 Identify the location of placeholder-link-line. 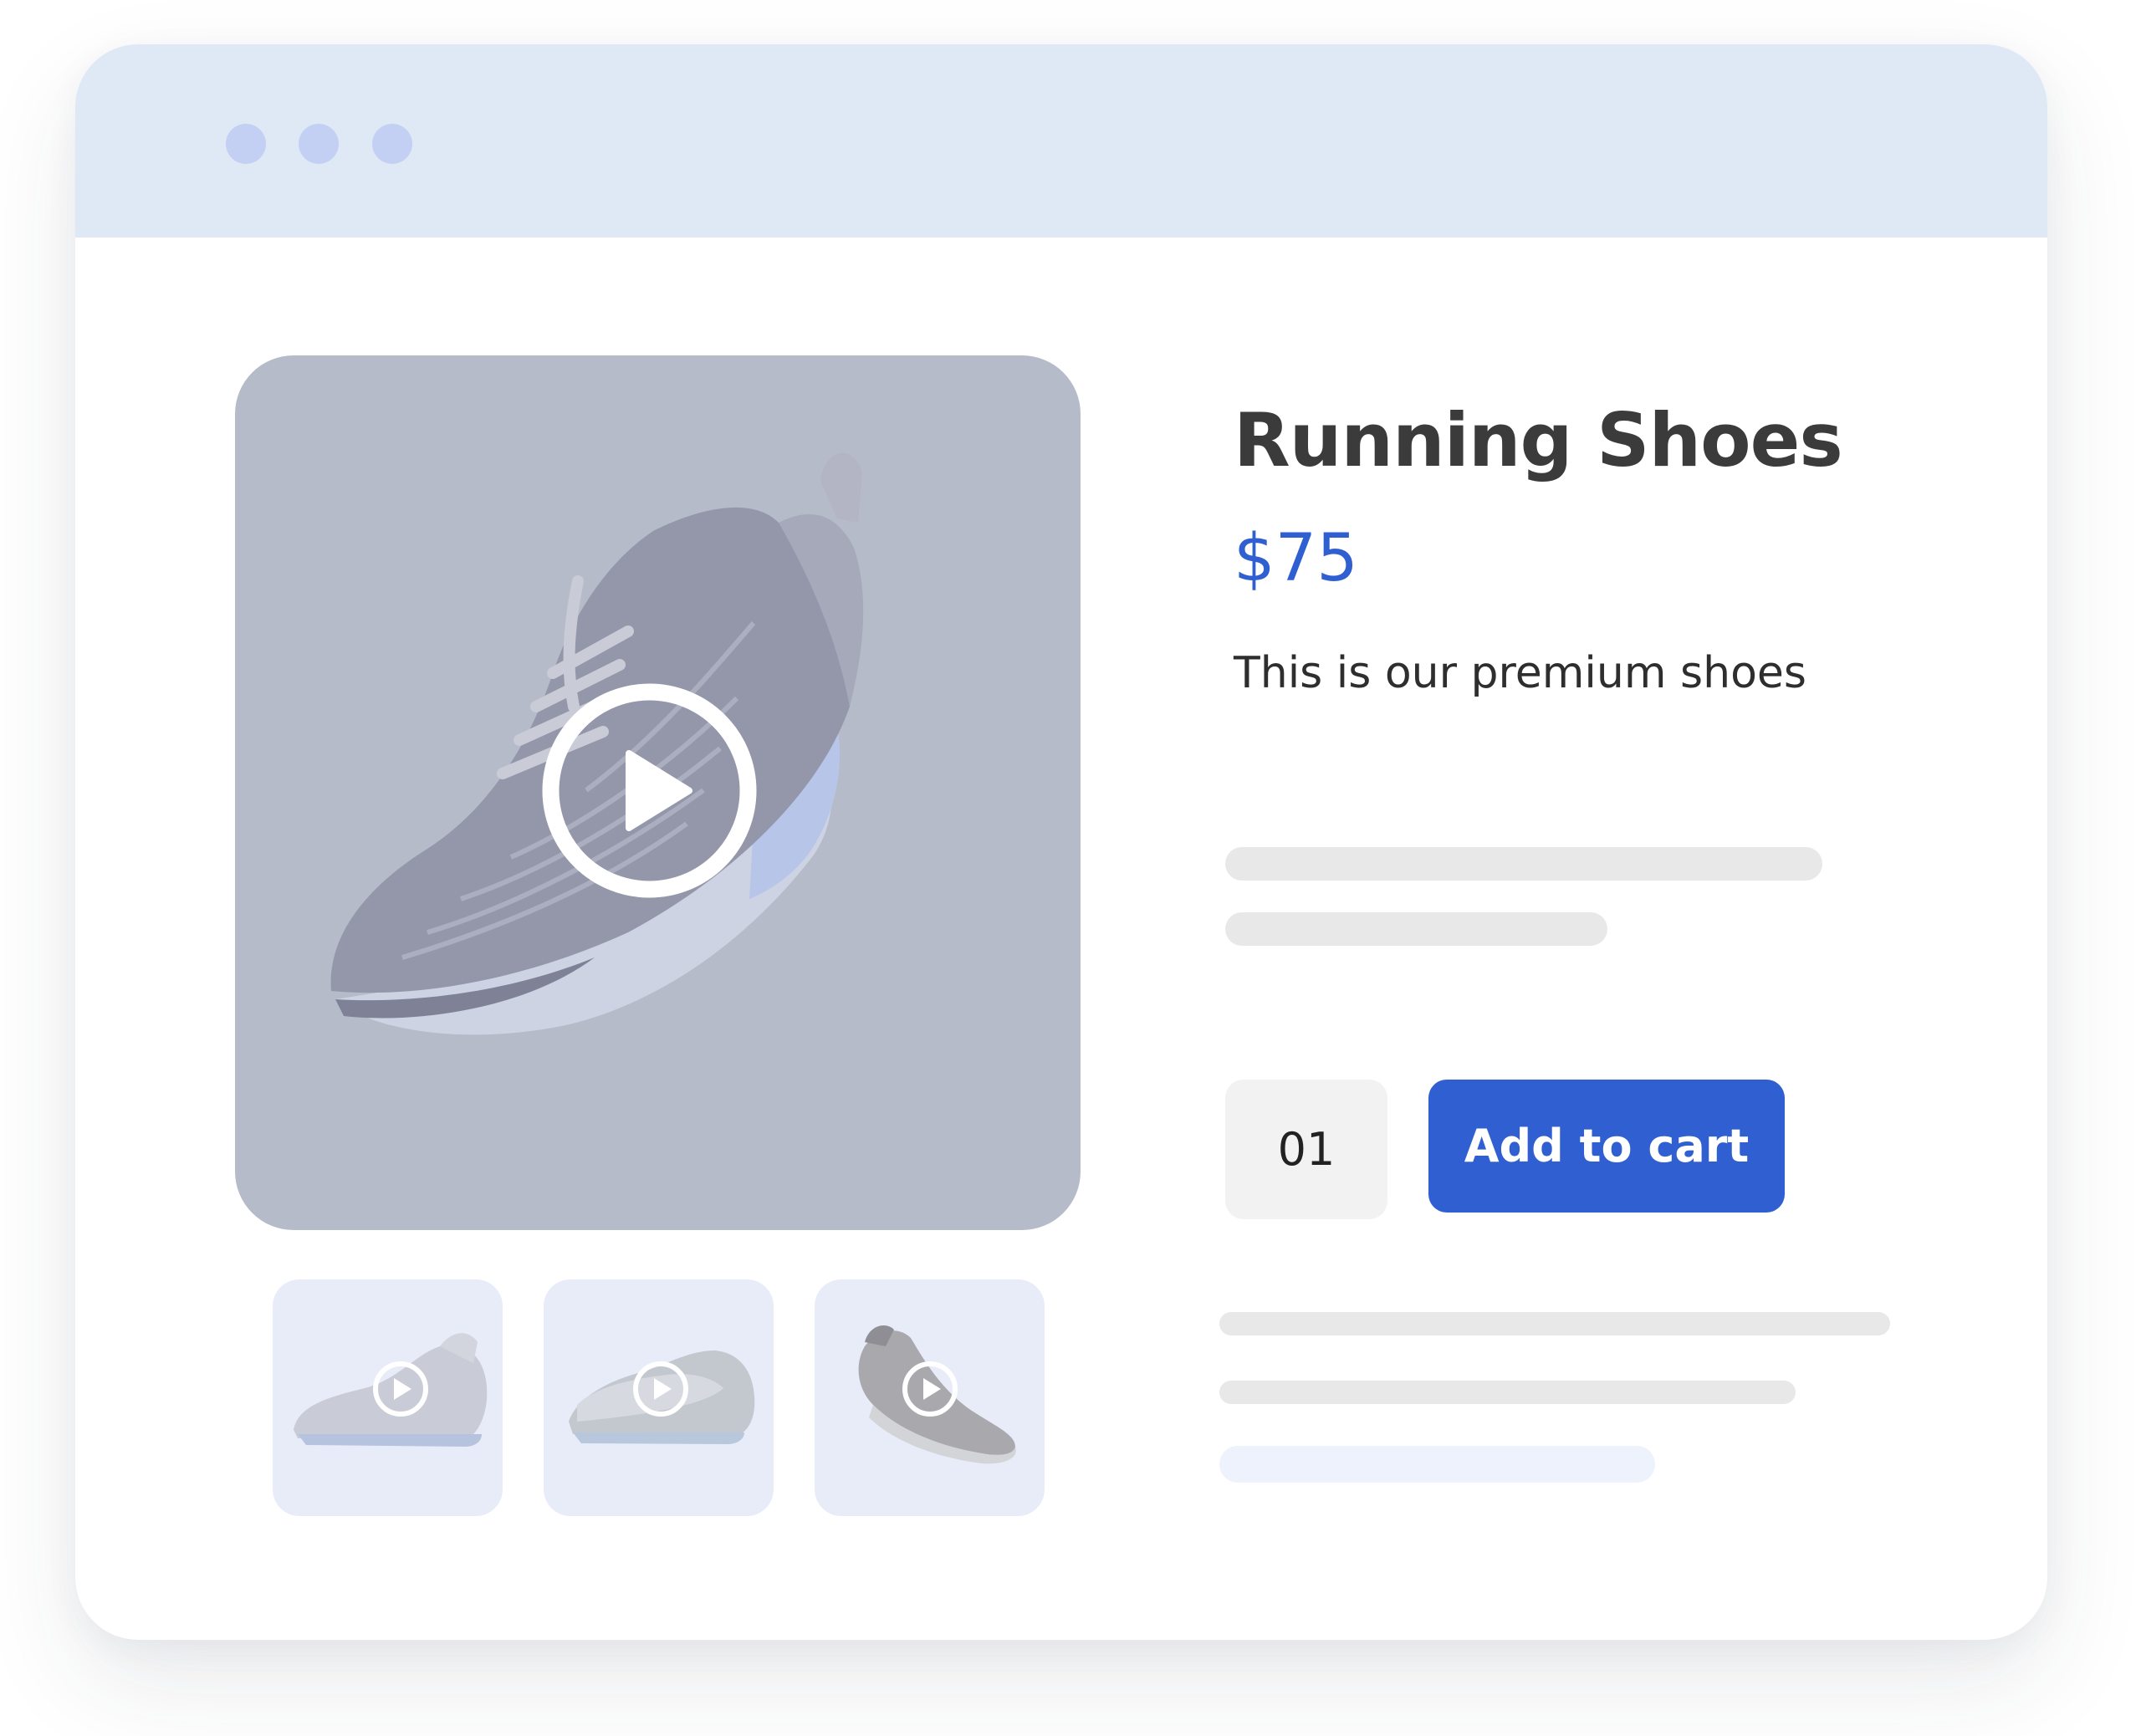
(1437, 1464).